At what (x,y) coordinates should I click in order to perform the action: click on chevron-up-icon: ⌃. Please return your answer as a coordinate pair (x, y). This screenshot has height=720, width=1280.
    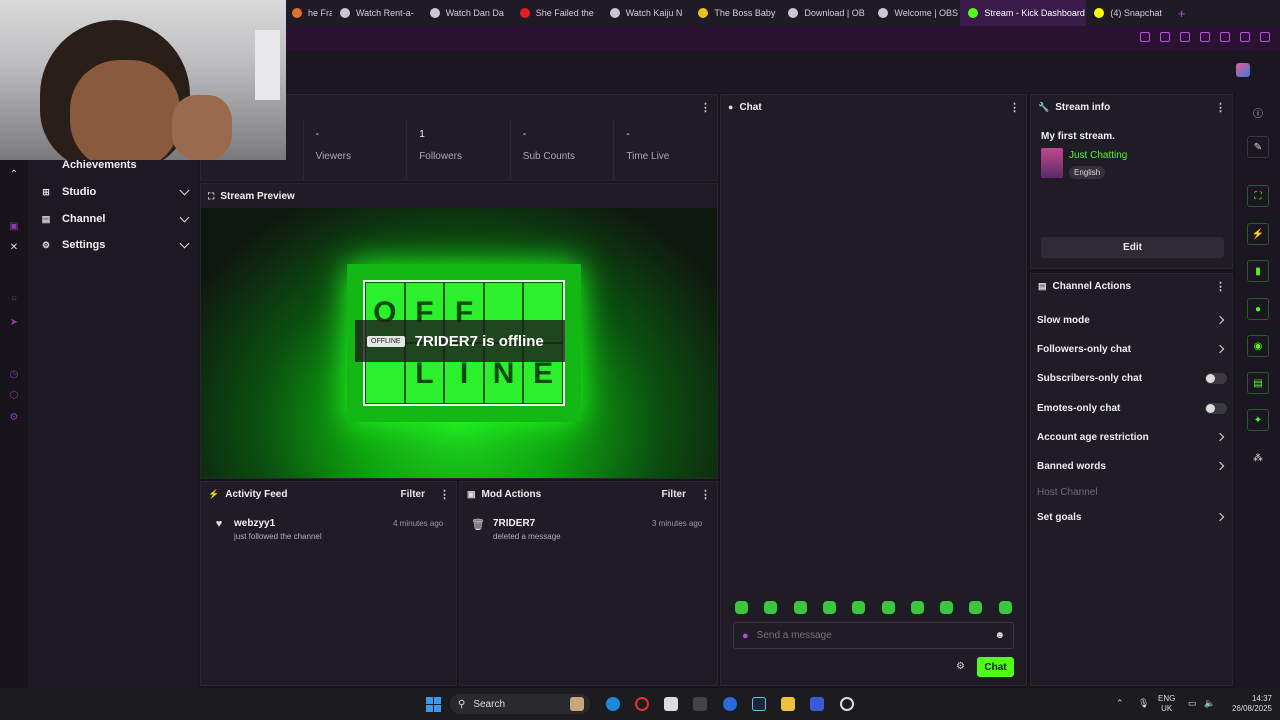
    Looking at the image, I should click on (1120, 703).